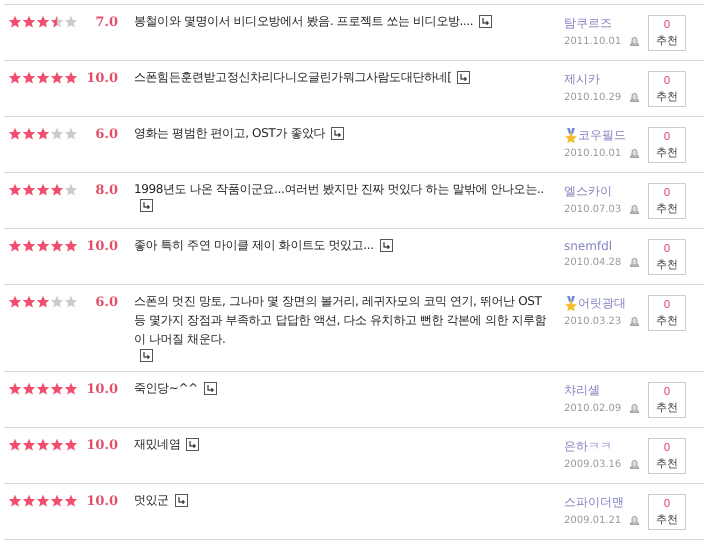  I want to click on score: 7.0, so click(106, 23).